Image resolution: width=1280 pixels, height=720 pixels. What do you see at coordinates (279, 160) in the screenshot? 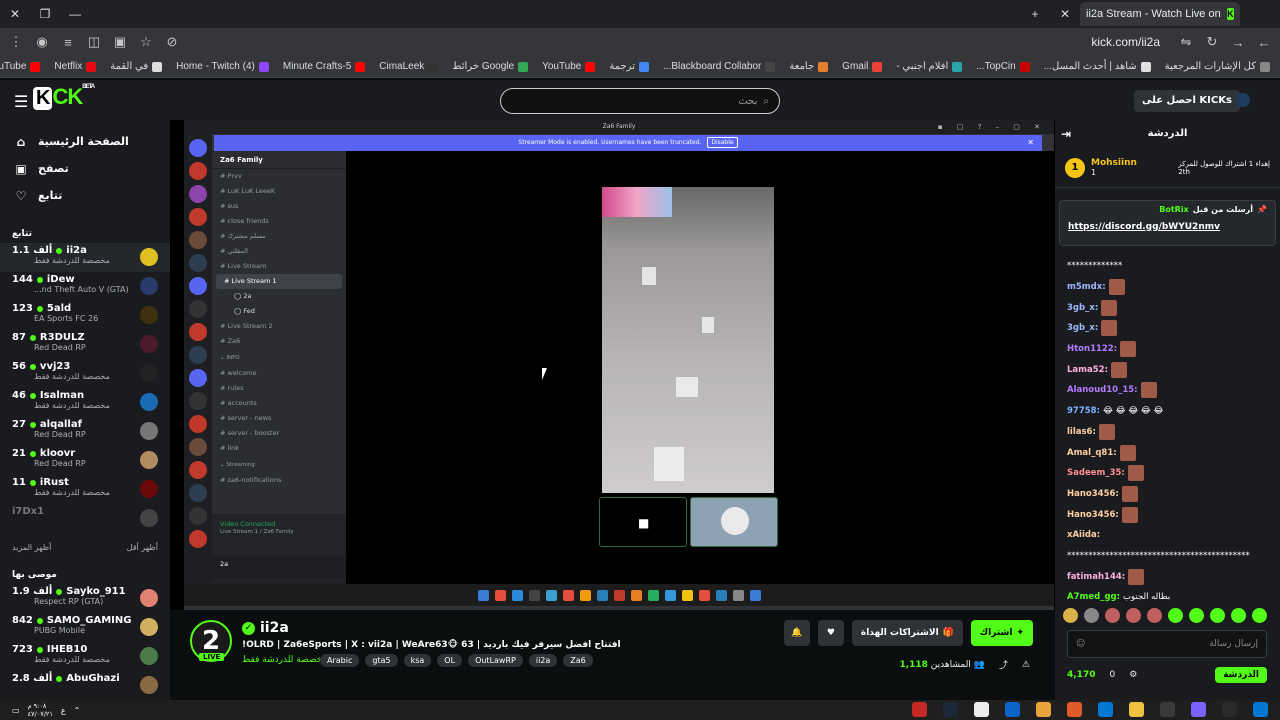
I see `server-name: Za6 Family` at bounding box center [279, 160].